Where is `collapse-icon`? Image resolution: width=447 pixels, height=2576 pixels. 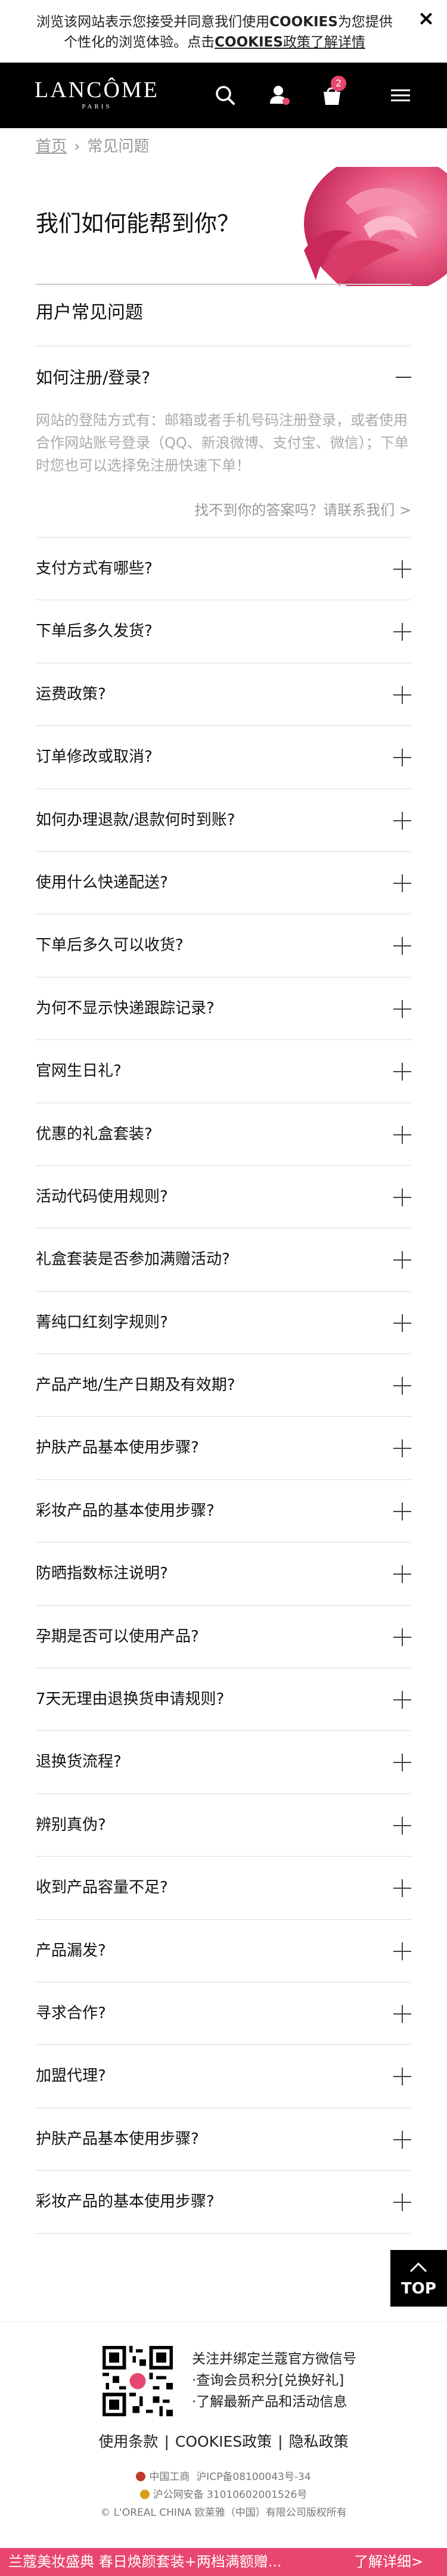
collapse-icon is located at coordinates (403, 378).